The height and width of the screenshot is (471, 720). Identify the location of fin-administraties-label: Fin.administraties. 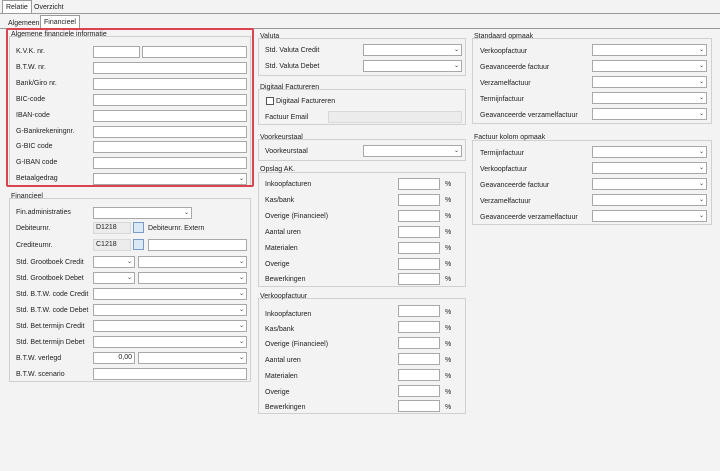
(43, 212).